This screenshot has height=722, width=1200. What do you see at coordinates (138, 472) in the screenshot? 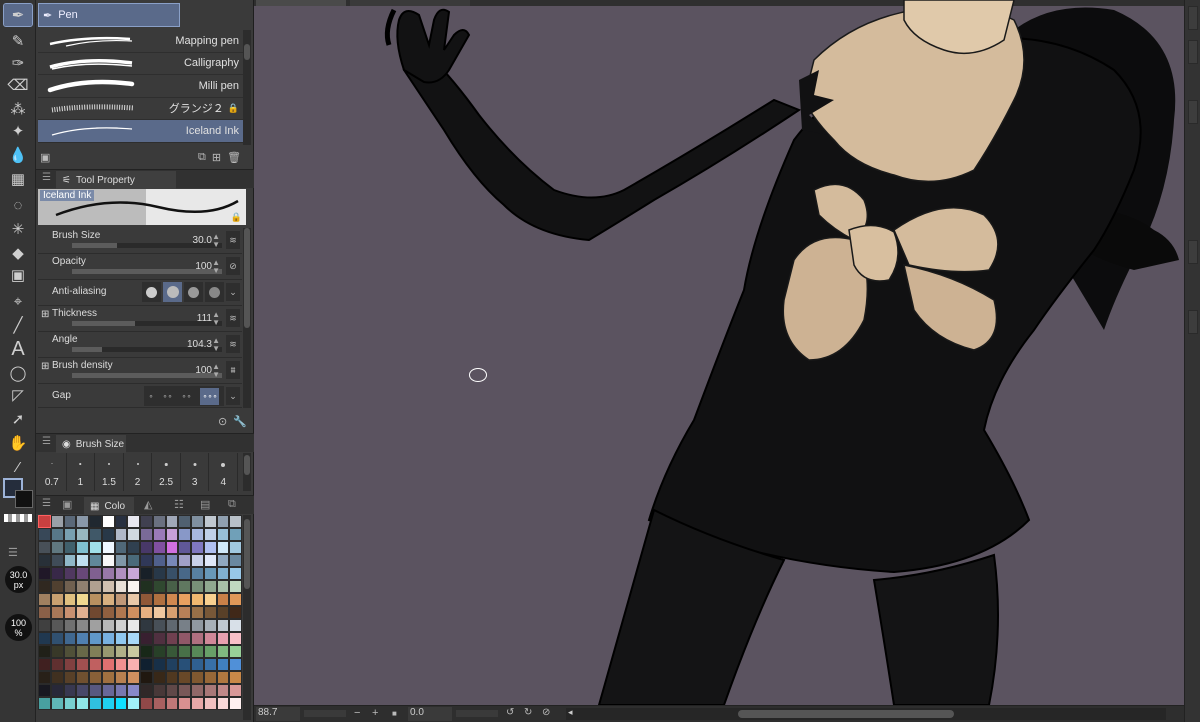
I see `brush-size-preset: 2` at bounding box center [138, 472].